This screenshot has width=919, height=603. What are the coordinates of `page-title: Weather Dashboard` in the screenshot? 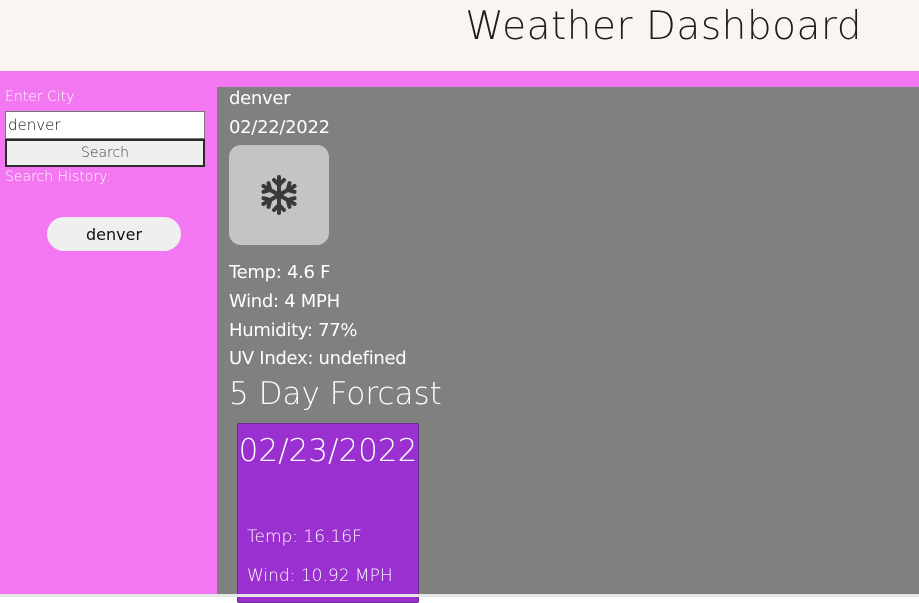 It's located at (663, 26).